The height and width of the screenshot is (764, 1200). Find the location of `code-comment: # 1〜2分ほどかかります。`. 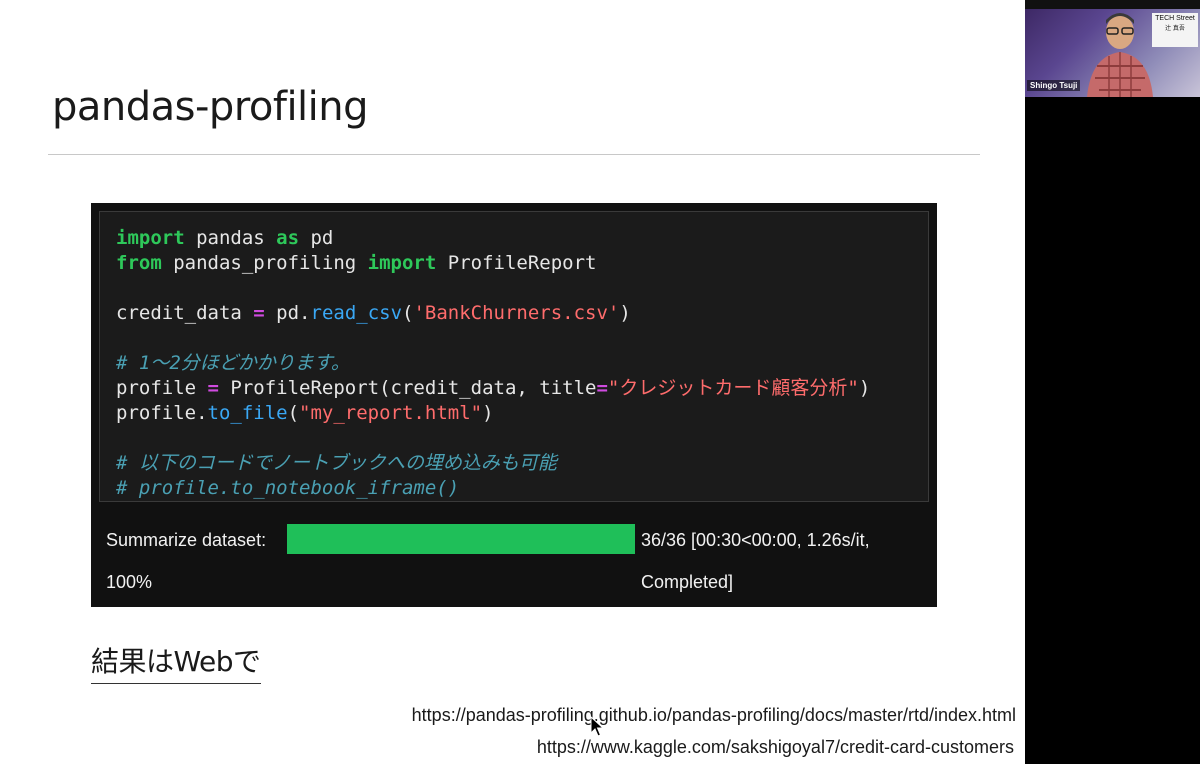

code-comment: # 1〜2分ほどかかります。 is located at coordinates (233, 363).